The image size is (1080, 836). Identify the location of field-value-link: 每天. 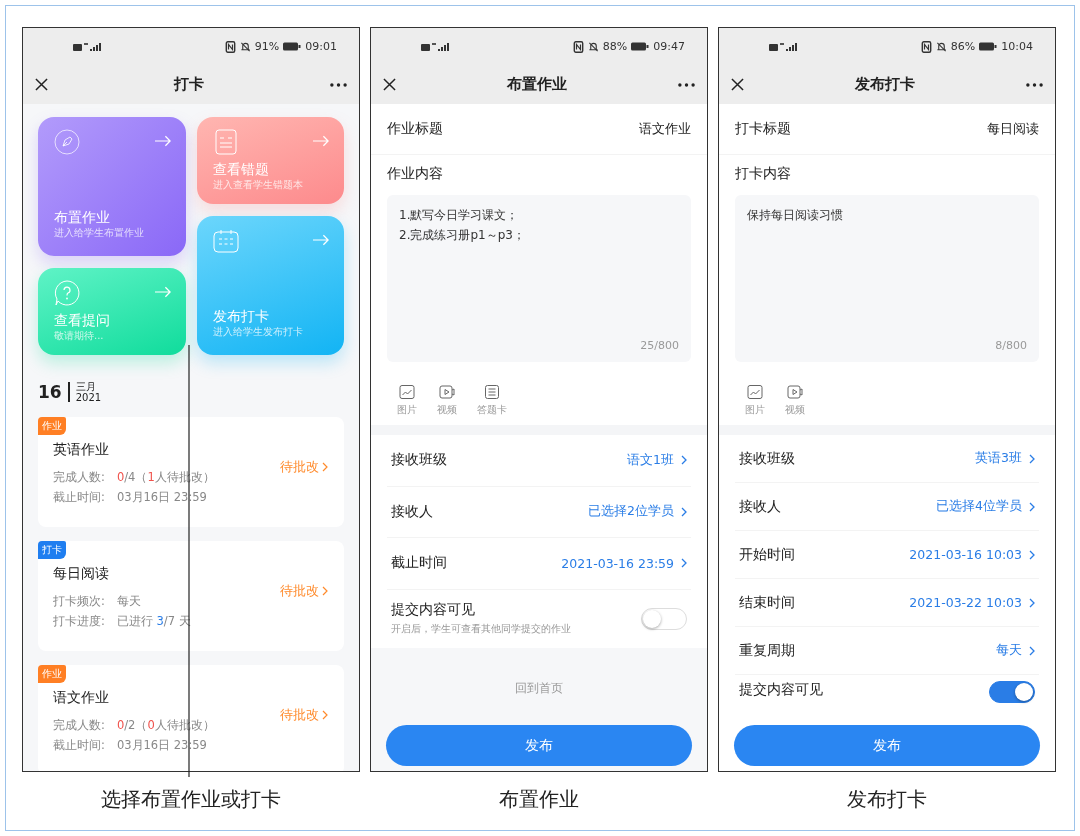
(1015, 650).